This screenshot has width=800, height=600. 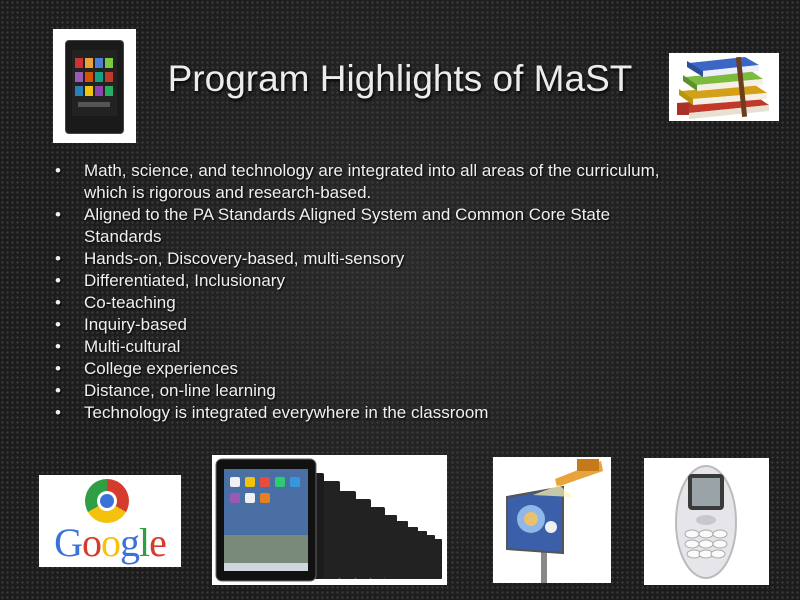 I want to click on billboard-image, so click(x=552, y=520).